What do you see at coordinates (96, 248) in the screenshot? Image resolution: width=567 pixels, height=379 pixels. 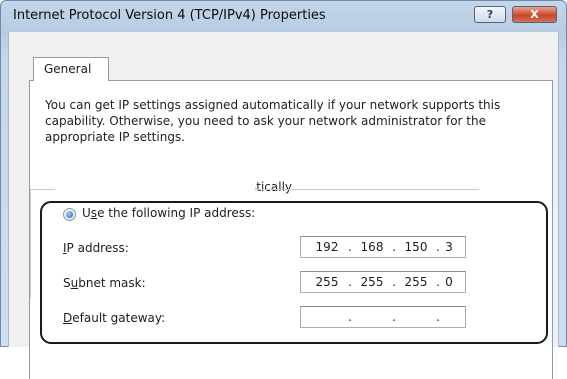 I see `ip-address-label: IP address:` at bounding box center [96, 248].